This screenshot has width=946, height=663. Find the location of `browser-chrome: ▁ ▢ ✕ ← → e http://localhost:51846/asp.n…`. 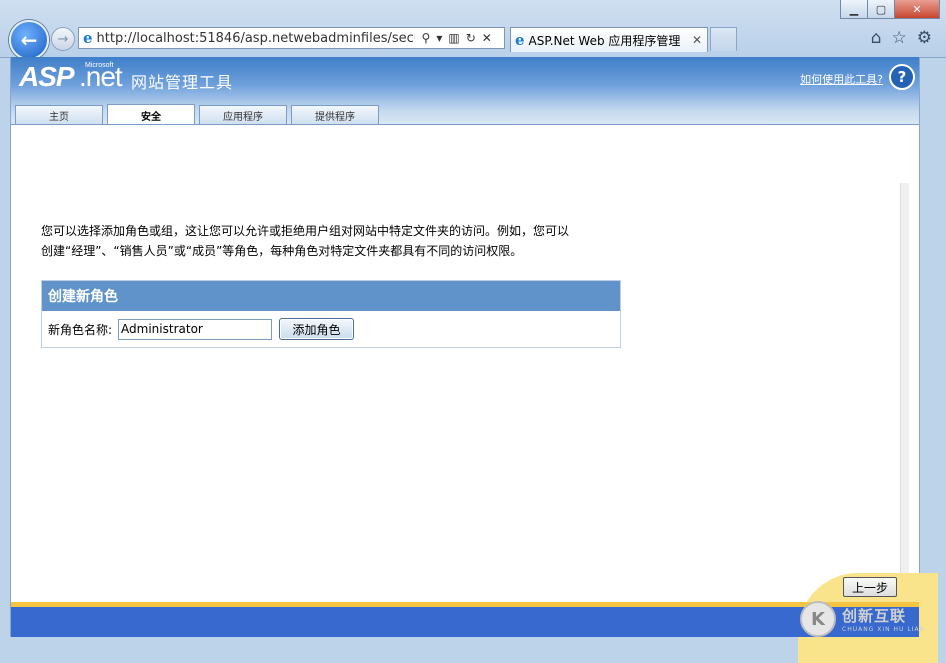

browser-chrome: ▁ ▢ ✕ ← → e http://localhost:51846/asp.n… is located at coordinates (473, 30).